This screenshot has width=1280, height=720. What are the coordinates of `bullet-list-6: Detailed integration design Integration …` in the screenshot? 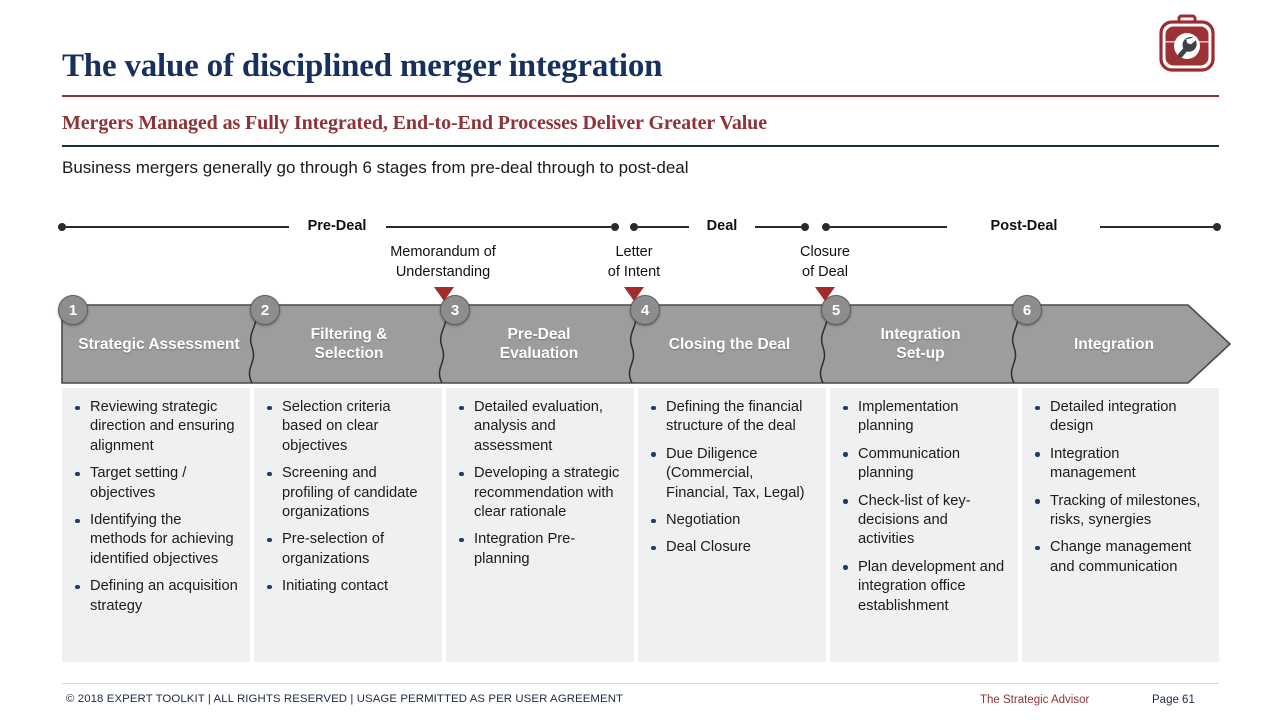 It's located at (1119, 487).